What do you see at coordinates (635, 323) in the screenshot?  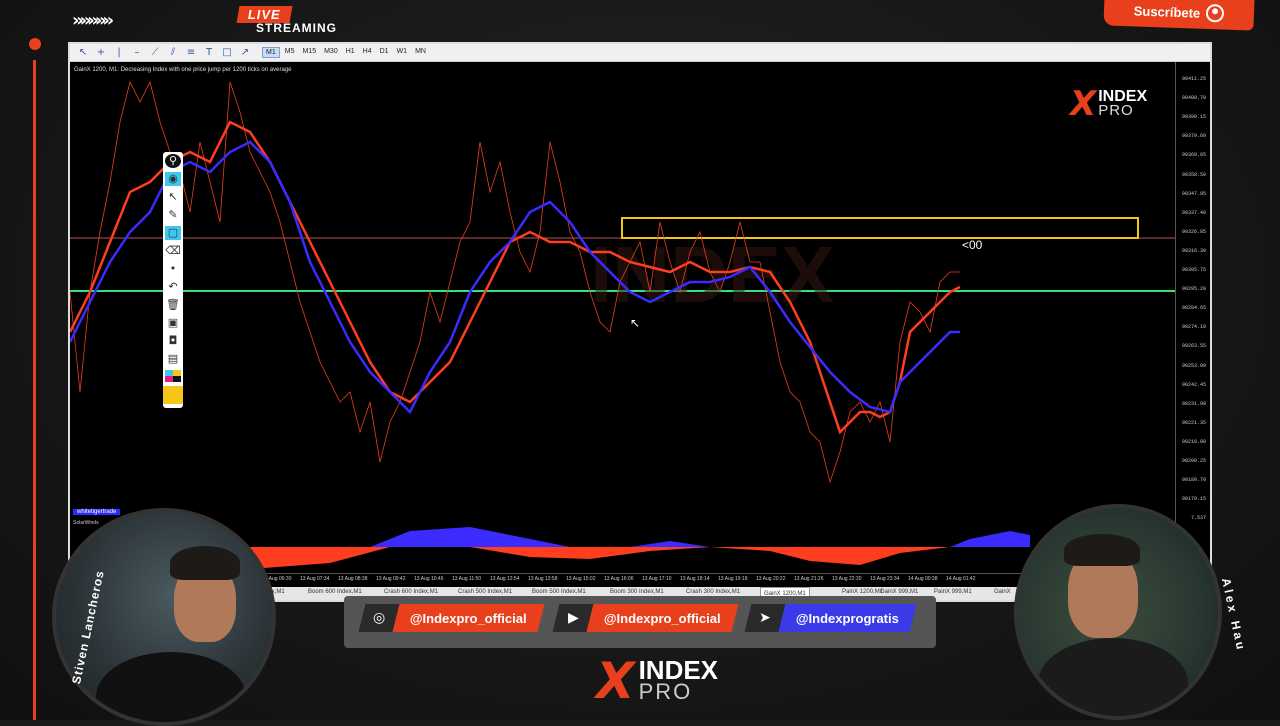 I see `mouse-cursor-icon: ↖` at bounding box center [635, 323].